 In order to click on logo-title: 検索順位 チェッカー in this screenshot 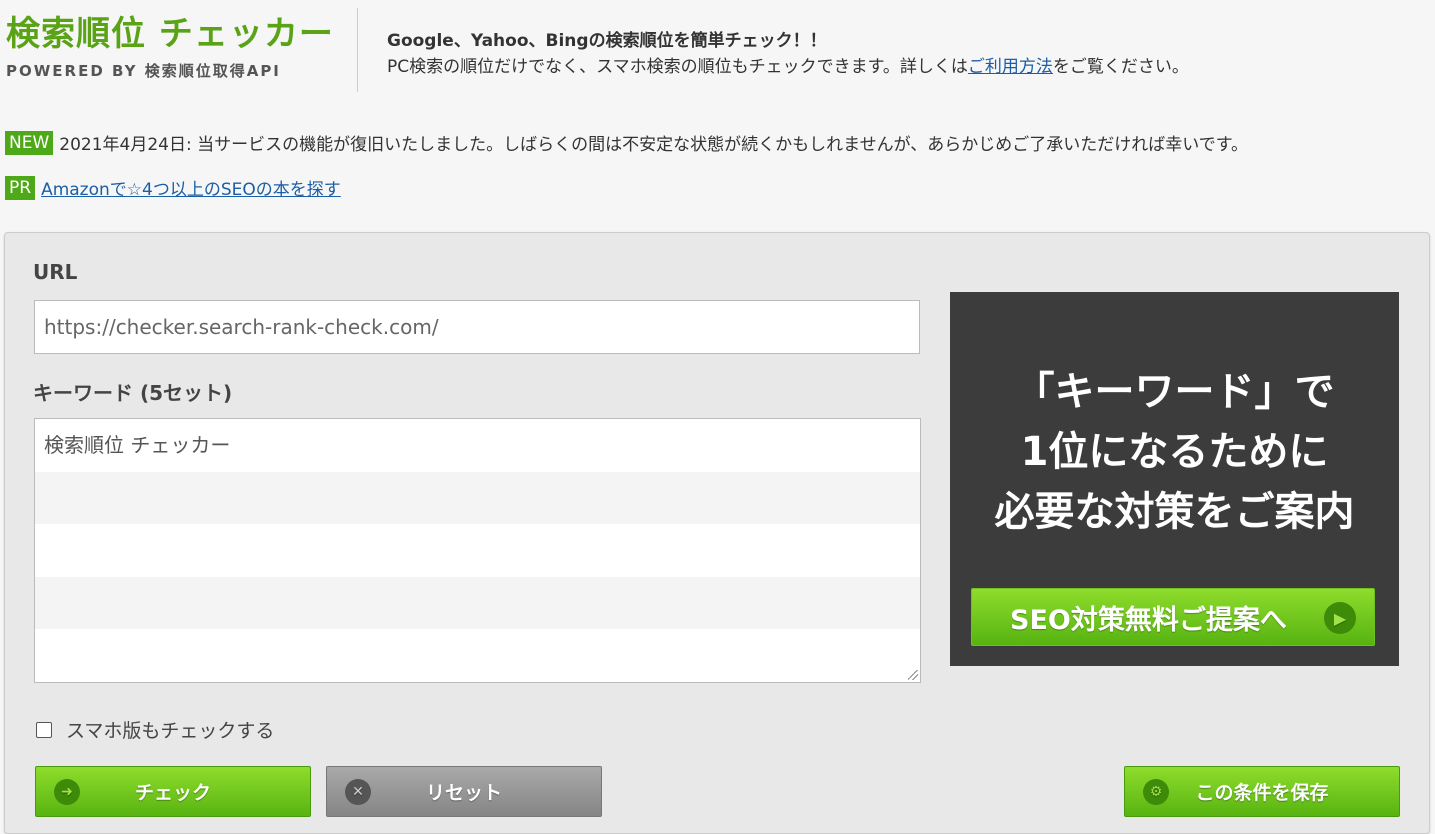, I will do `click(170, 34)`.